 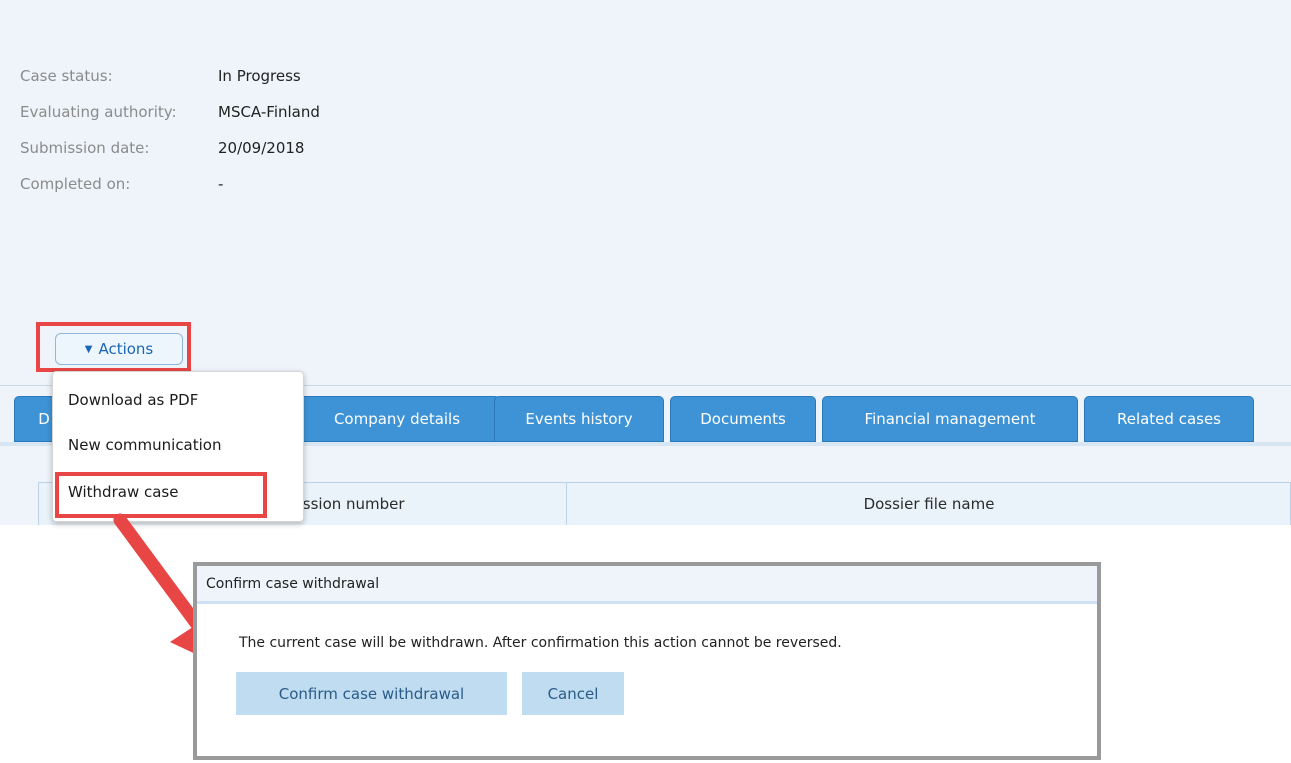 I want to click on submission-date-value: 20/09/2018, so click(x=261, y=148).